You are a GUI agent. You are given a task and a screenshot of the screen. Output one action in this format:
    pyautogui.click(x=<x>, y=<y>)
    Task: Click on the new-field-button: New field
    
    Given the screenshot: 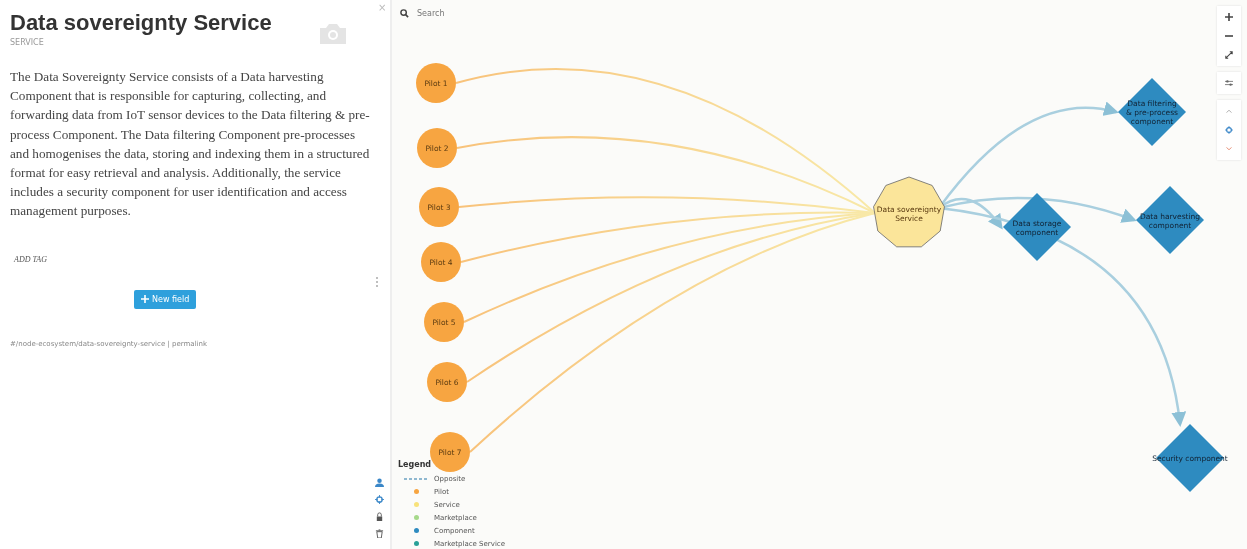 What is the action you would take?
    pyautogui.click(x=165, y=299)
    